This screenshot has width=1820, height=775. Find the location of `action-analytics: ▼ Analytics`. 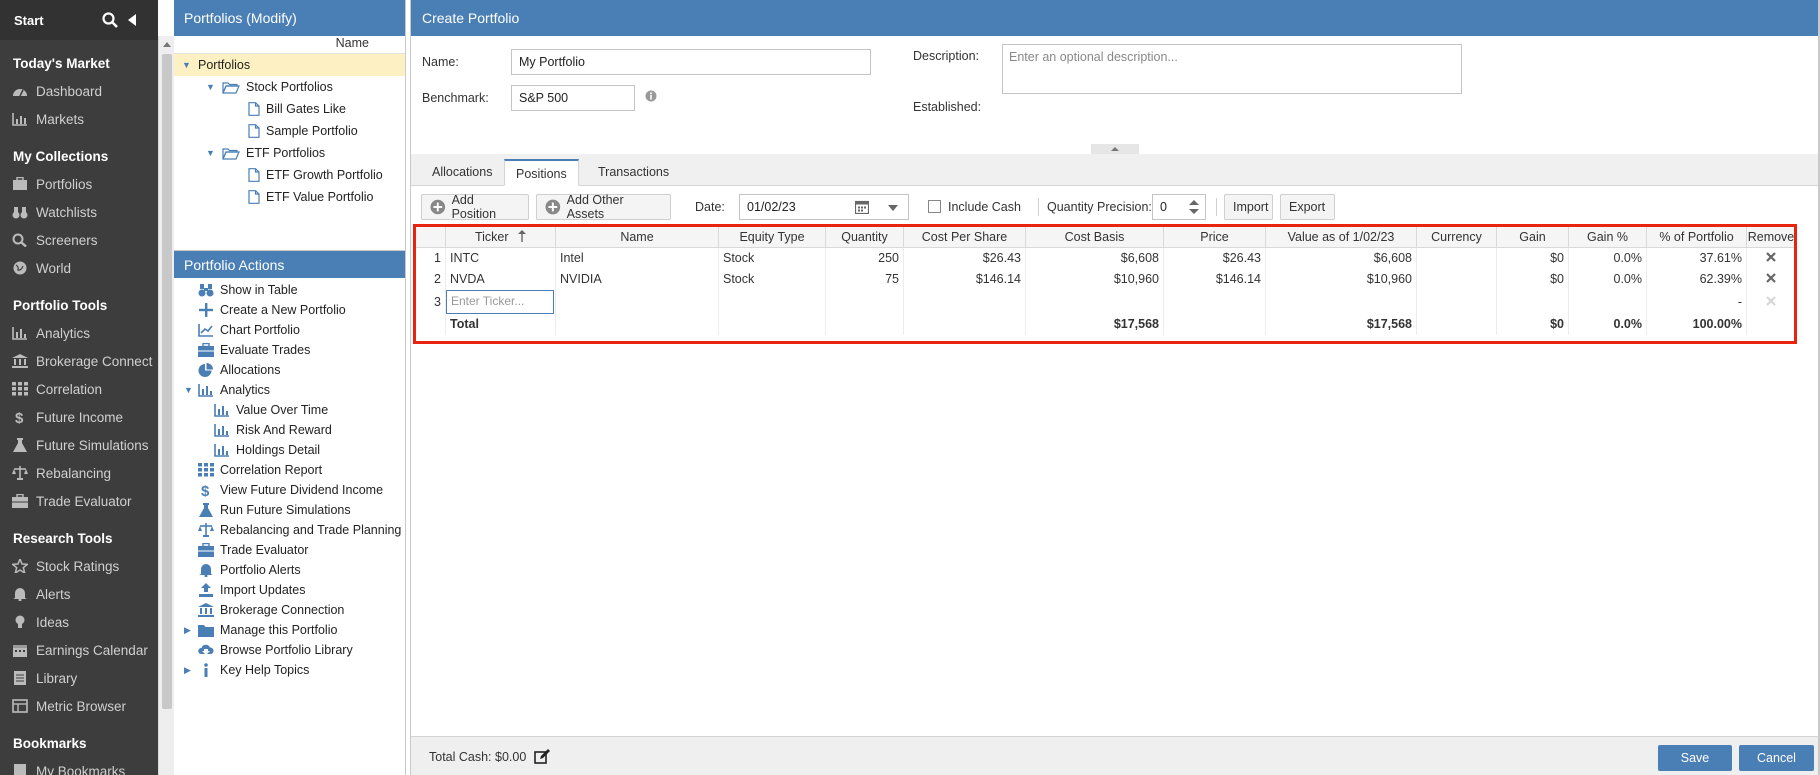

action-analytics: ▼ Analytics is located at coordinates (289, 390).